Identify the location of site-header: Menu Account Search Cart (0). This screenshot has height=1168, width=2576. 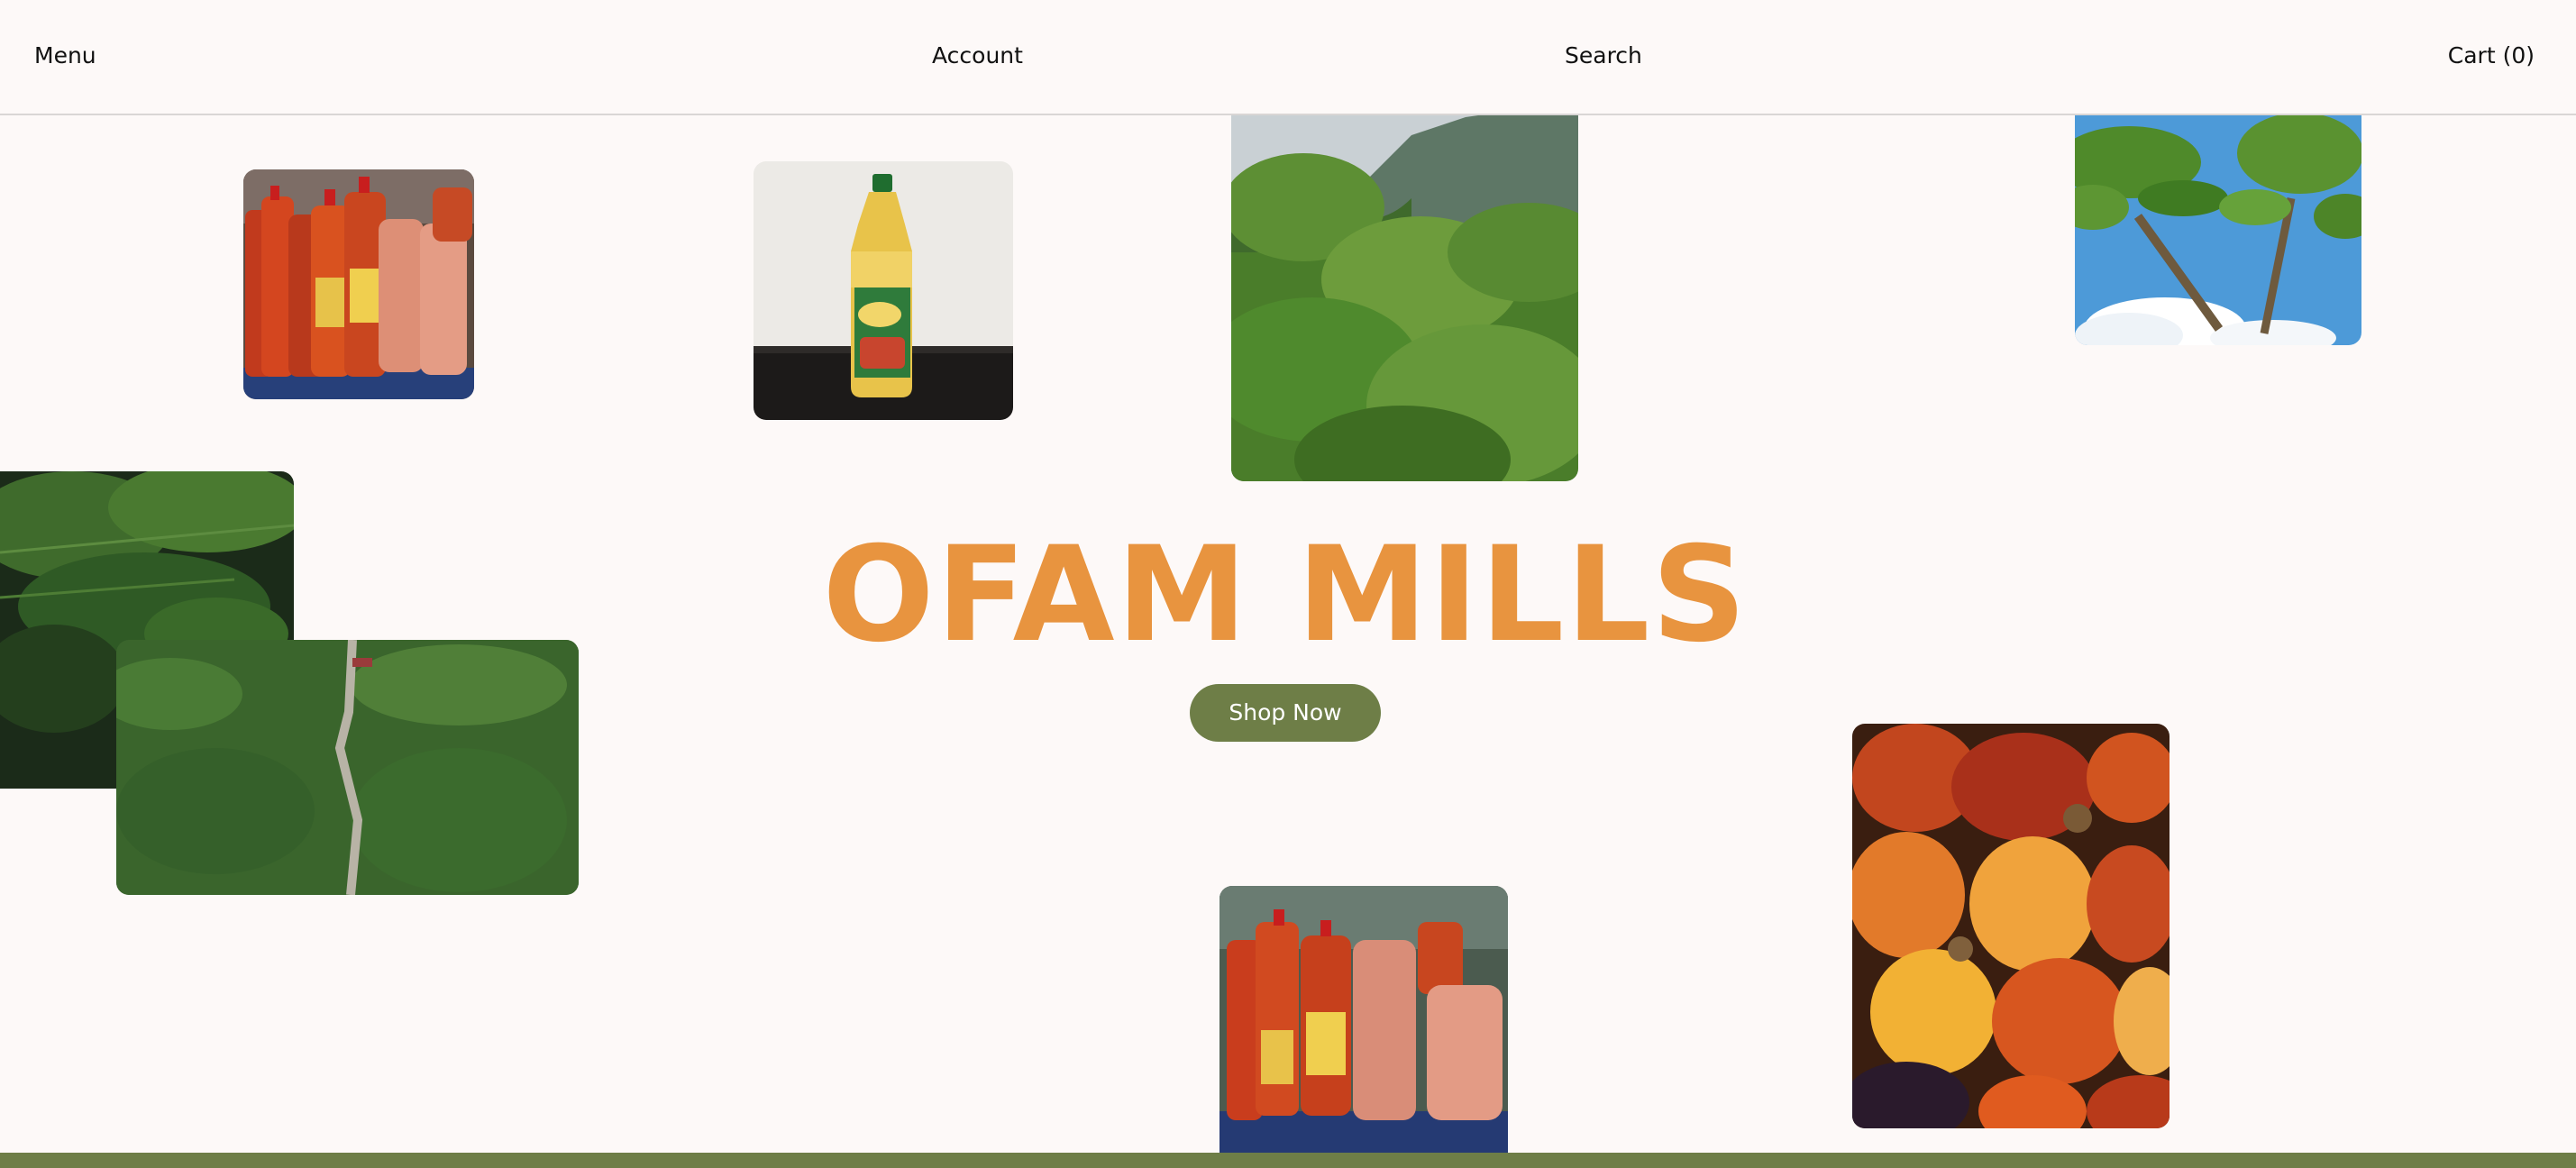
(1288, 57).